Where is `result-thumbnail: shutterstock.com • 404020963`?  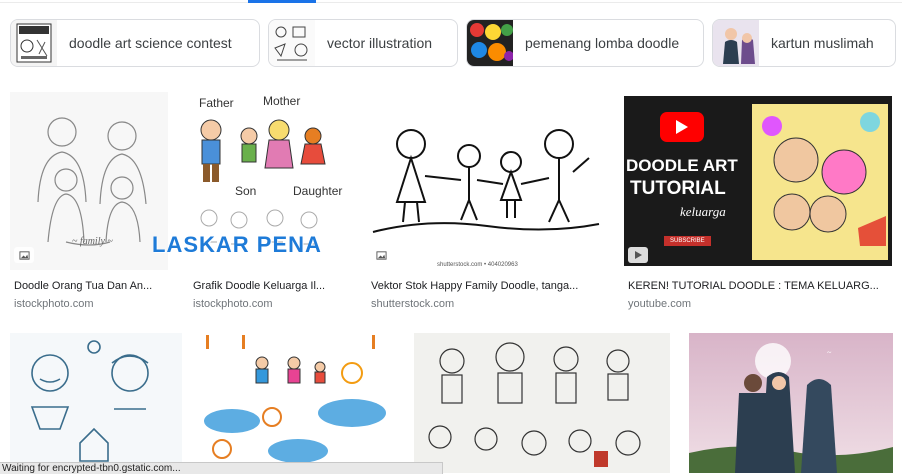 result-thumbnail: shutterstock.com • 404020963 is located at coordinates (486, 181).